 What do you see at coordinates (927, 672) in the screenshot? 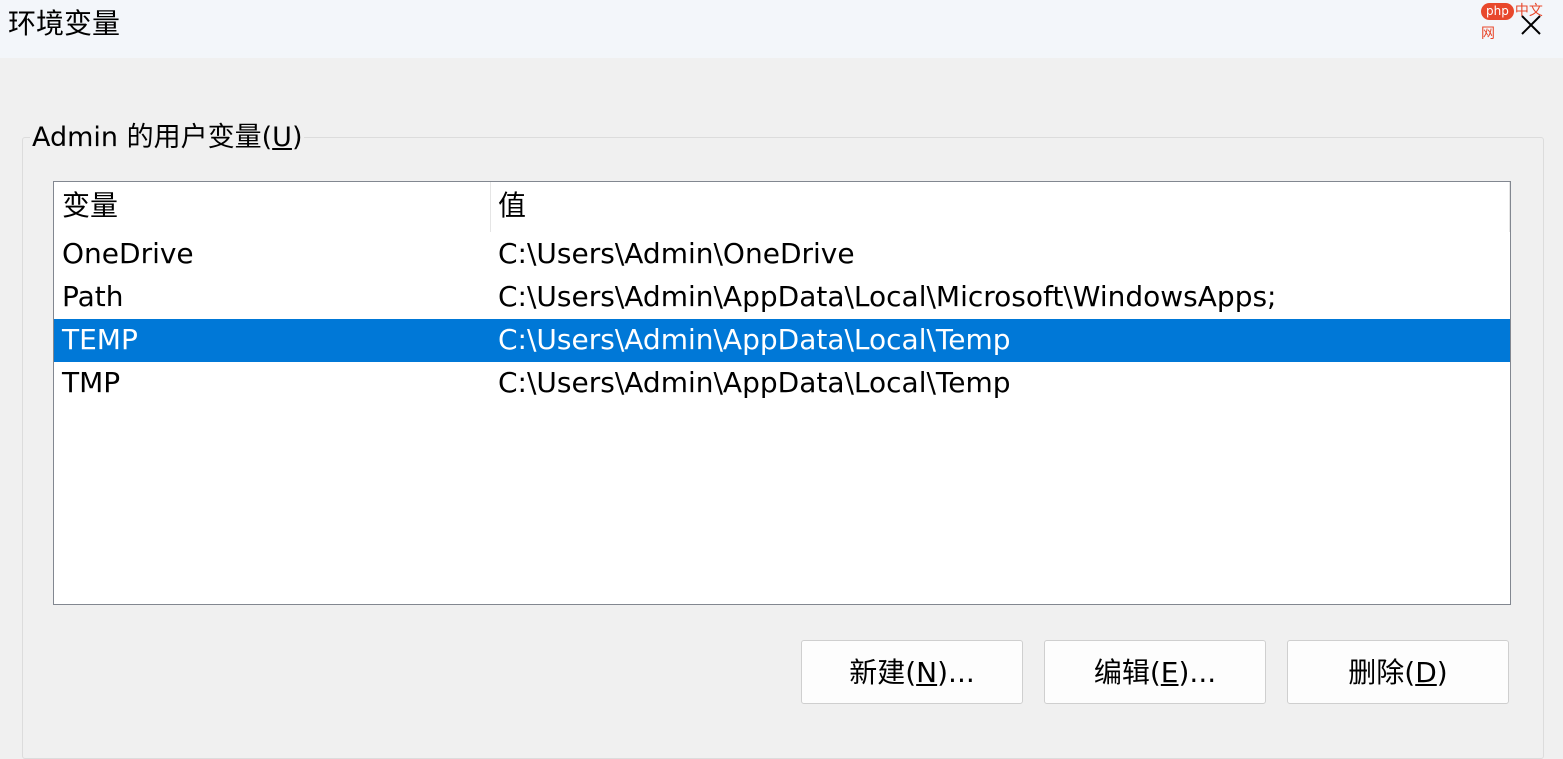
I see `new-button-mnemonic: N` at bounding box center [927, 672].